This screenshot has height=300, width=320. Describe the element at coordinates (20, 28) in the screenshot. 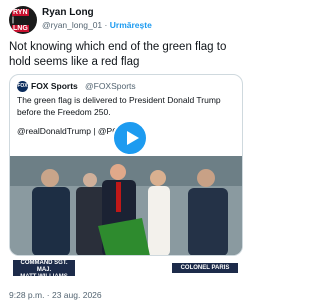

I see `avatar-text-bottom: LNG` at that location.